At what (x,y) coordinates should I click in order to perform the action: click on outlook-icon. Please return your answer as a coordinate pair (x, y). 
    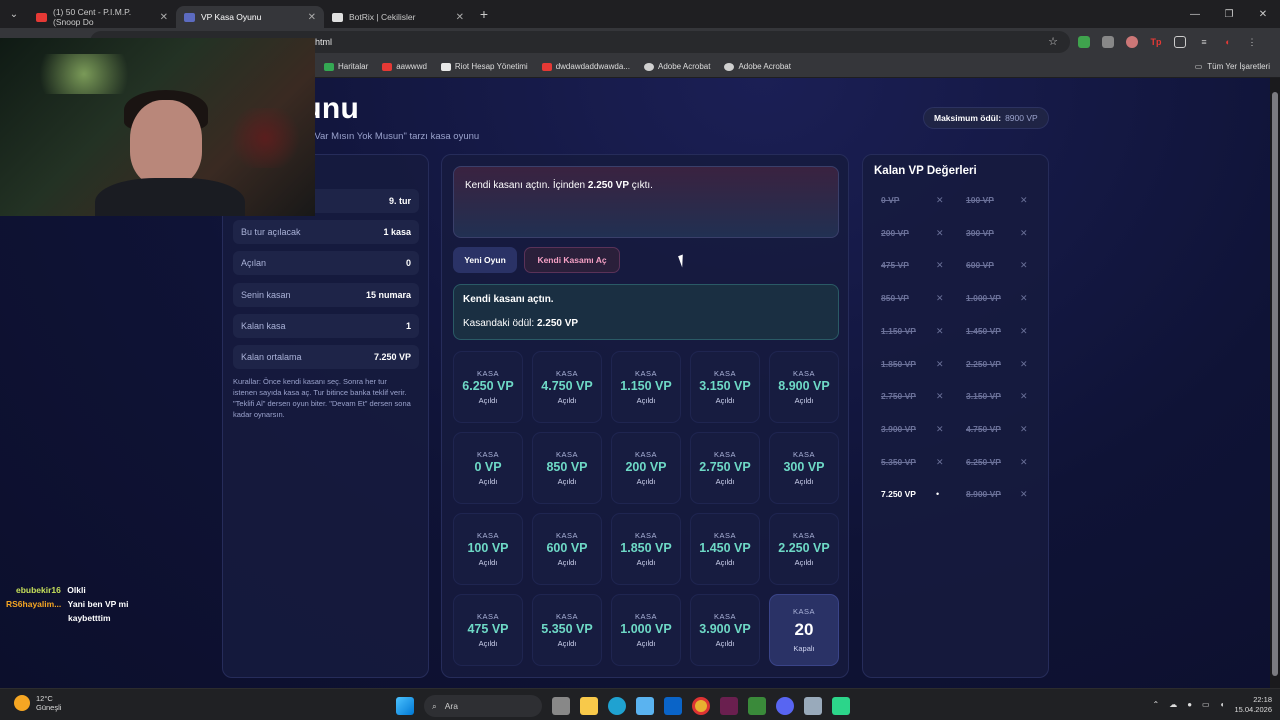
    Looking at the image, I should click on (673, 706).